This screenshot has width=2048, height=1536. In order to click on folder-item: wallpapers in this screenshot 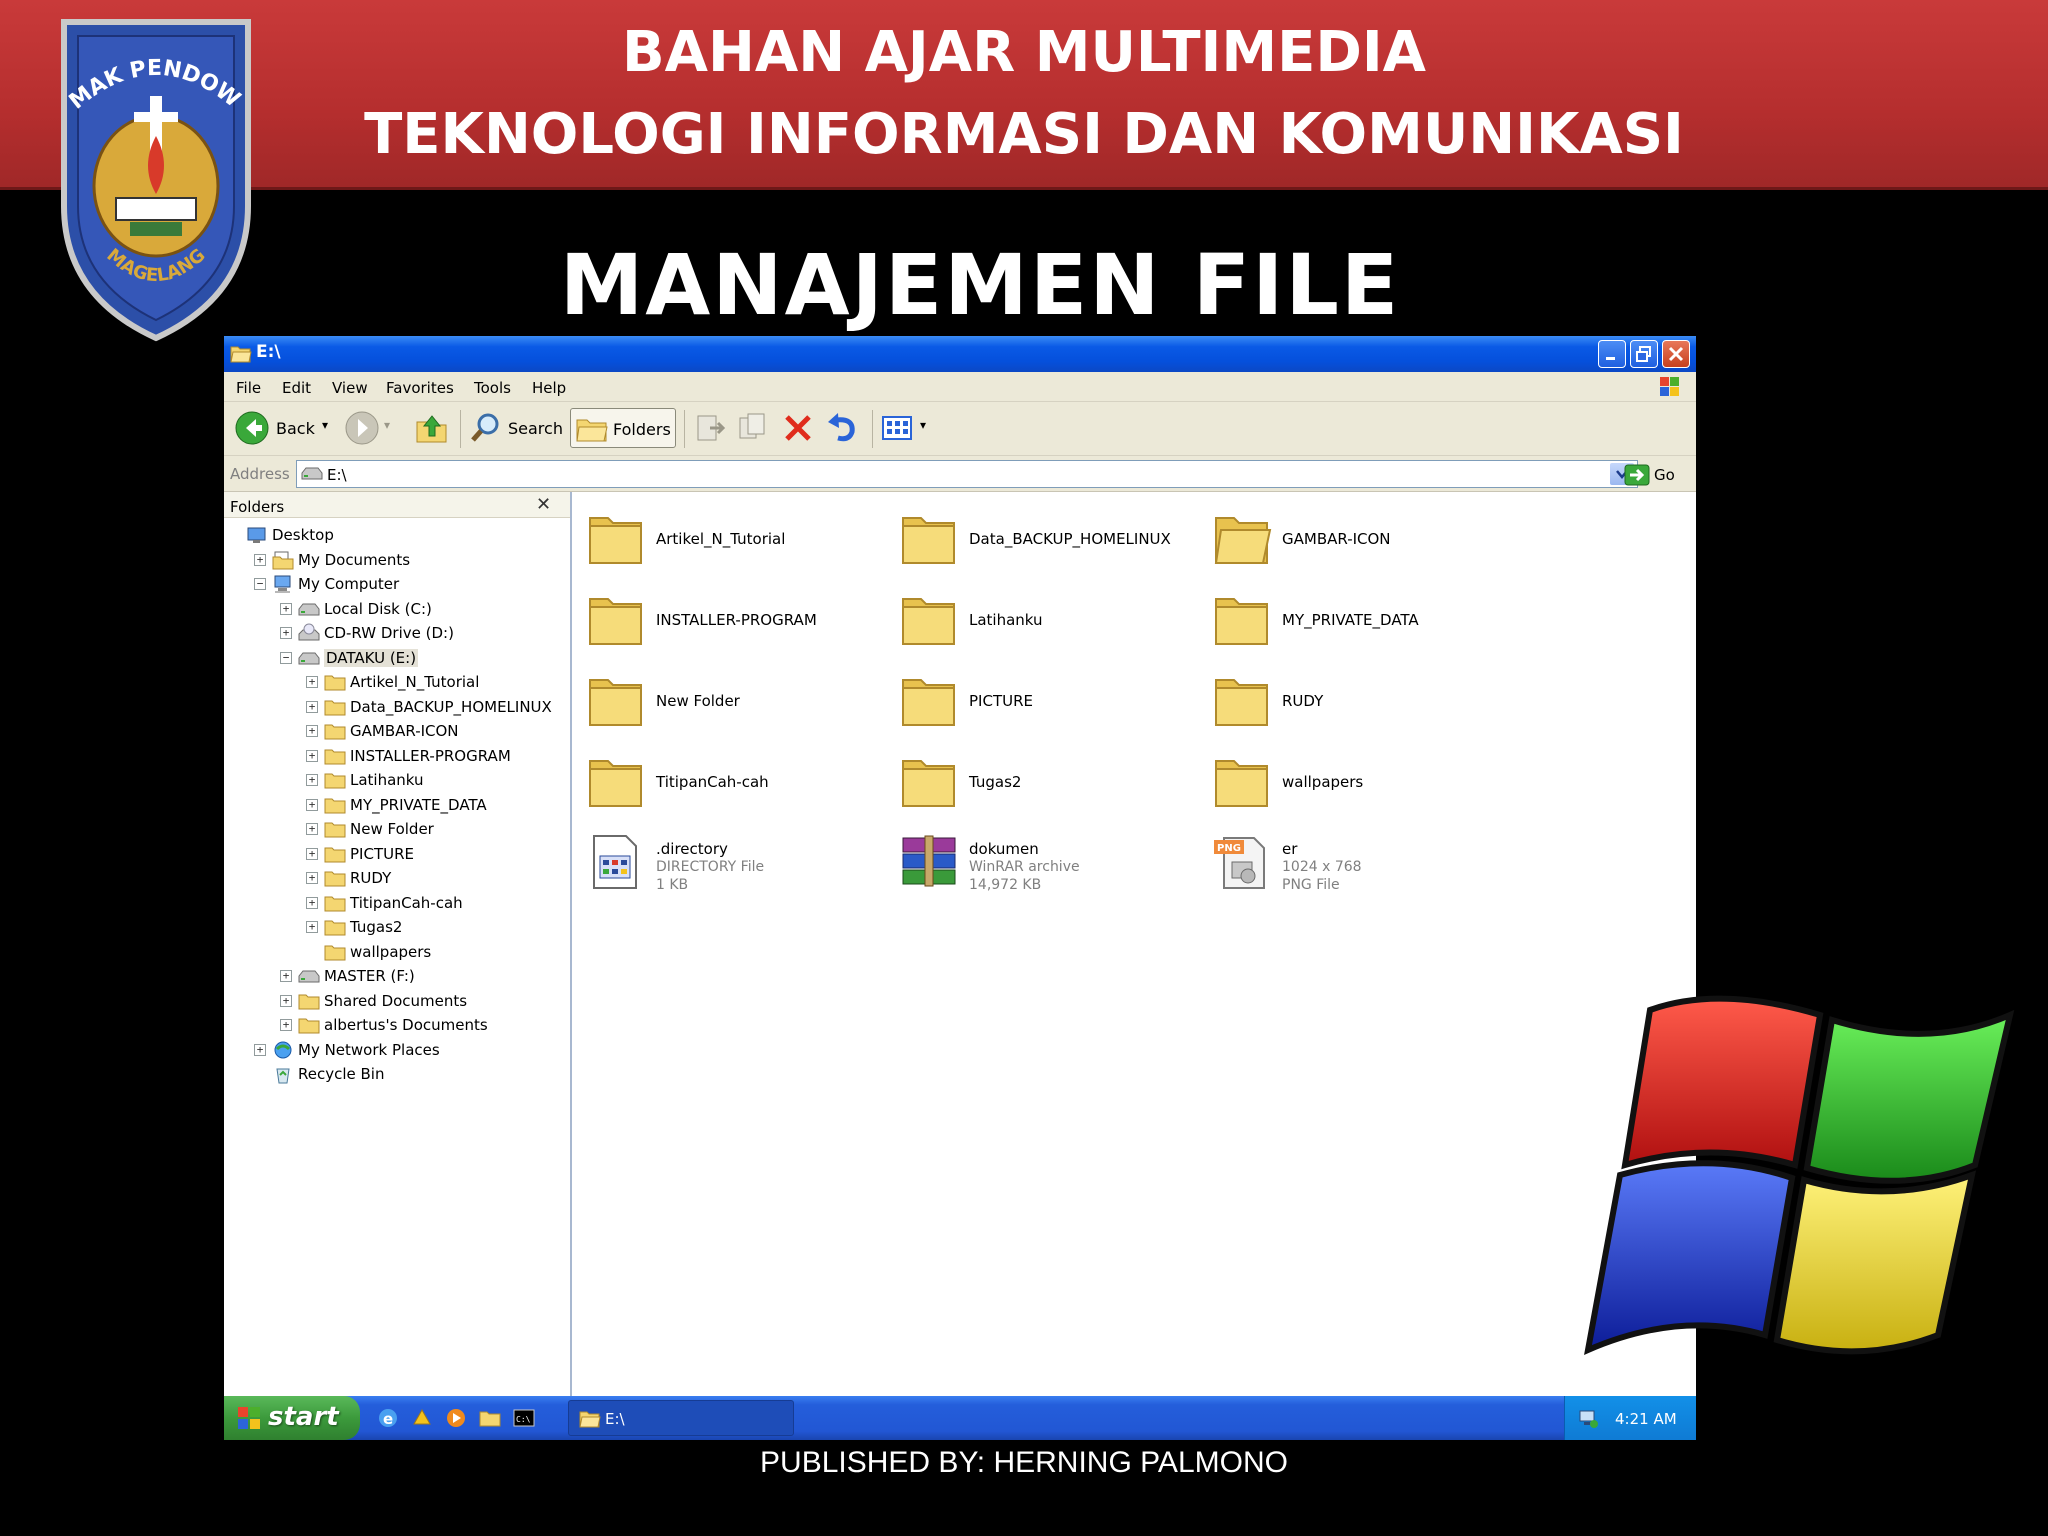, I will do `click(1362, 786)`.